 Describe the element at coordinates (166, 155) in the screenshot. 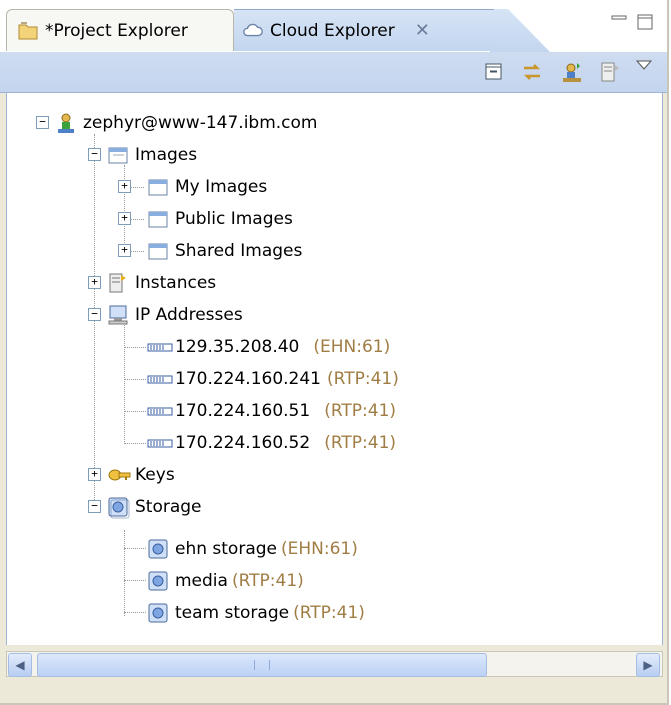

I see `images-label: Images` at that location.